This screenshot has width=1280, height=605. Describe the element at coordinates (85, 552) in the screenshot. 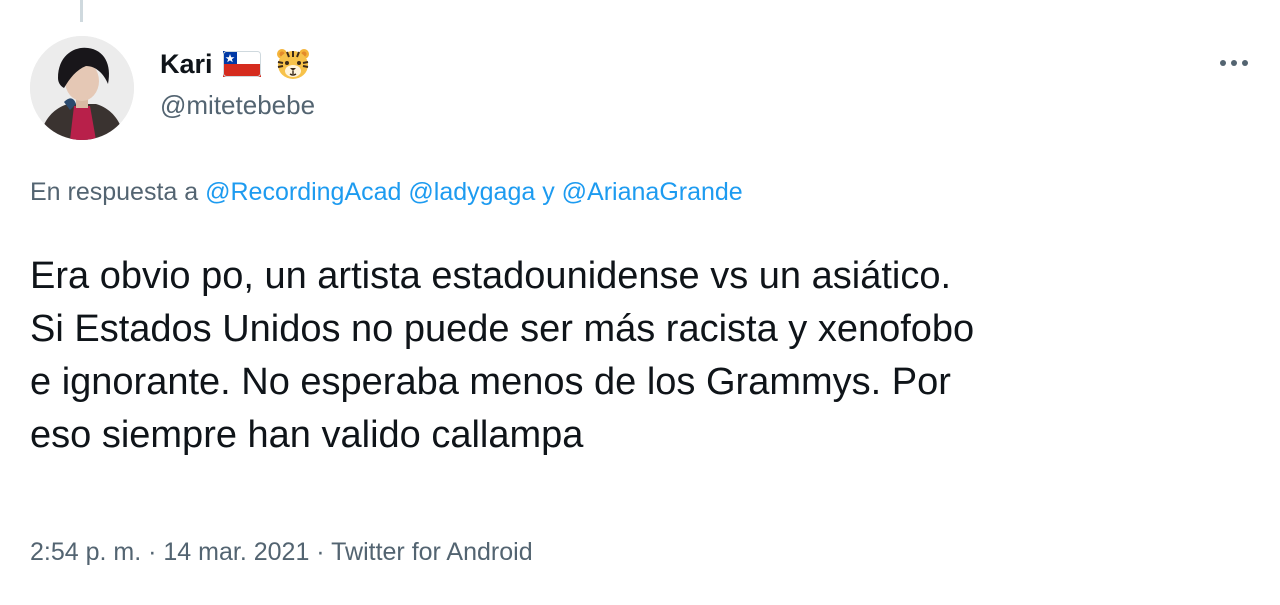

I see `tweet-time-link: 2:54 p. m.` at that location.